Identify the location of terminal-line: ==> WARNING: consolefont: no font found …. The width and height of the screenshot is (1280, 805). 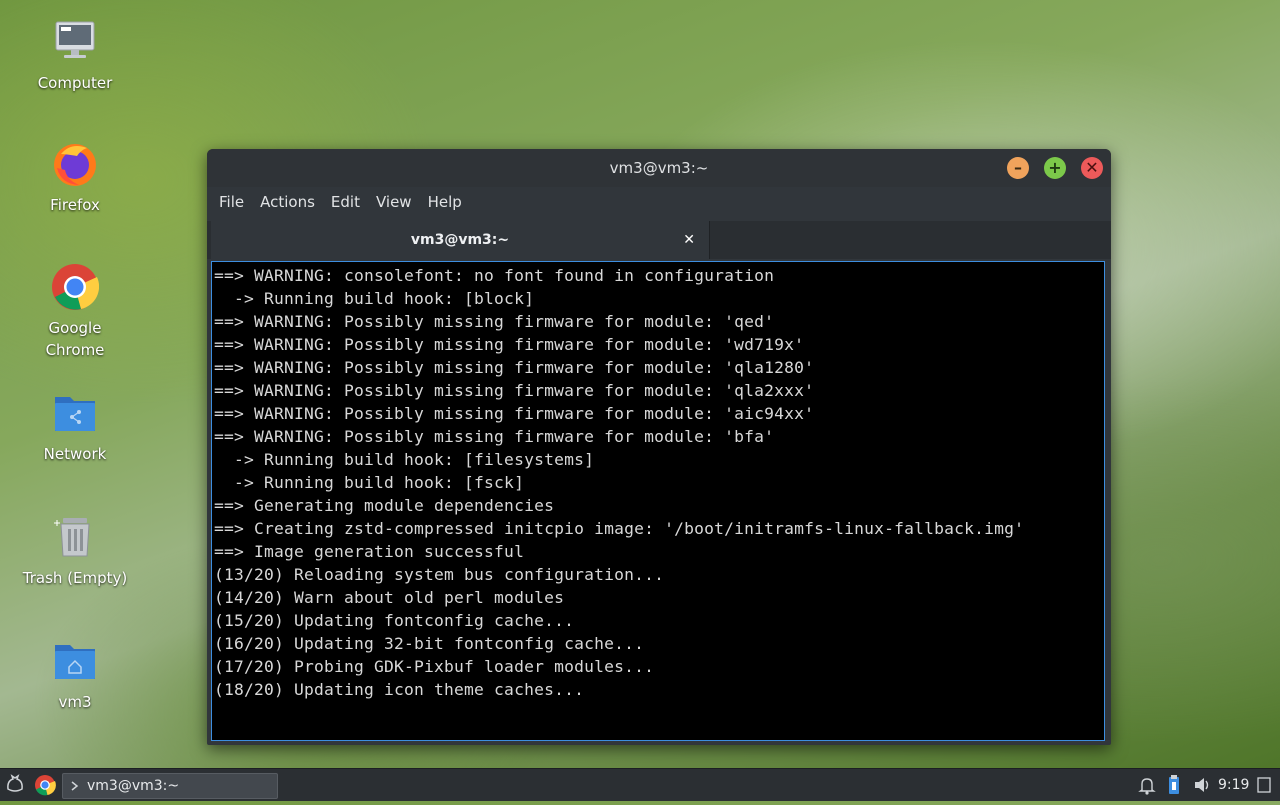
(494, 275).